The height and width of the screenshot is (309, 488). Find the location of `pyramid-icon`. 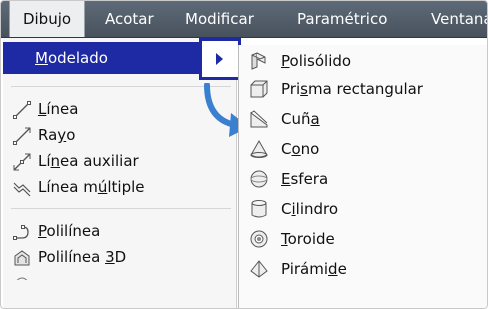

pyramid-icon is located at coordinates (259, 269).